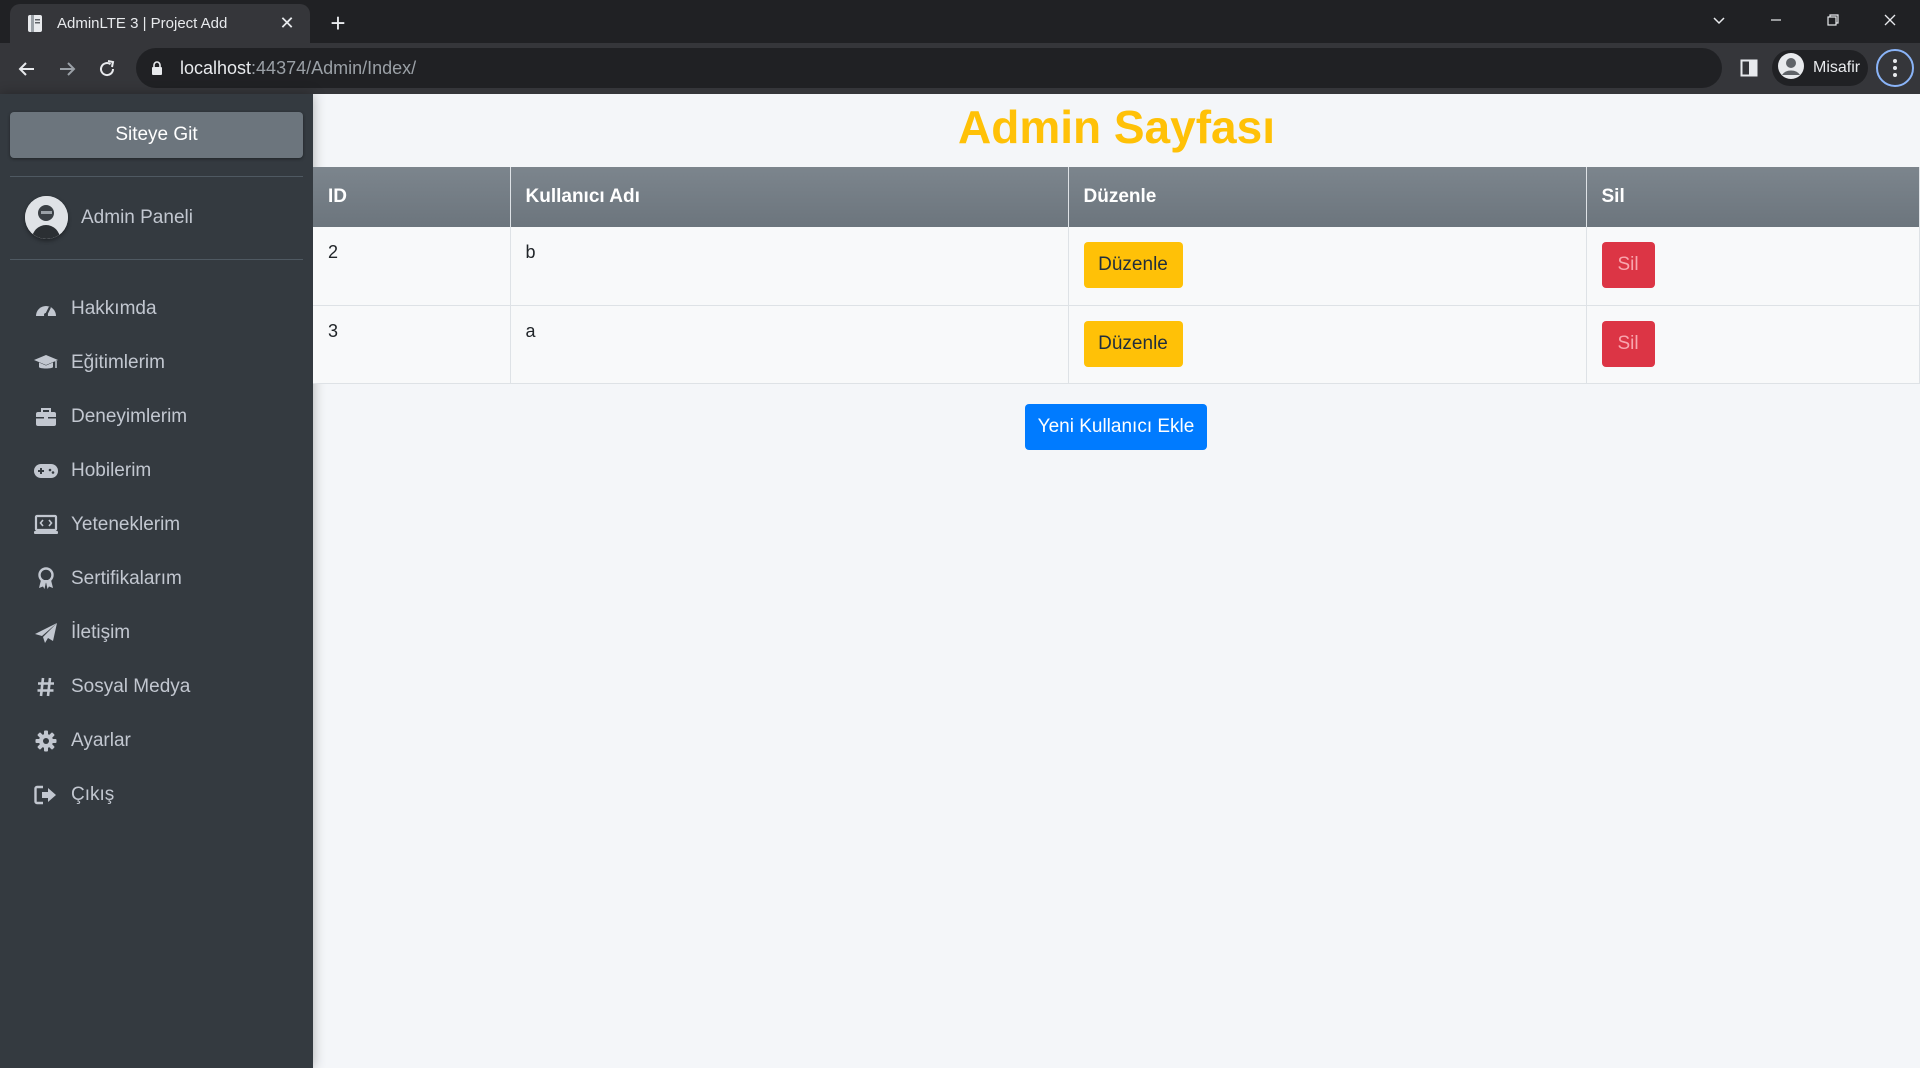 The image size is (1920, 1068). I want to click on back-arrow-icon, so click(27, 69).